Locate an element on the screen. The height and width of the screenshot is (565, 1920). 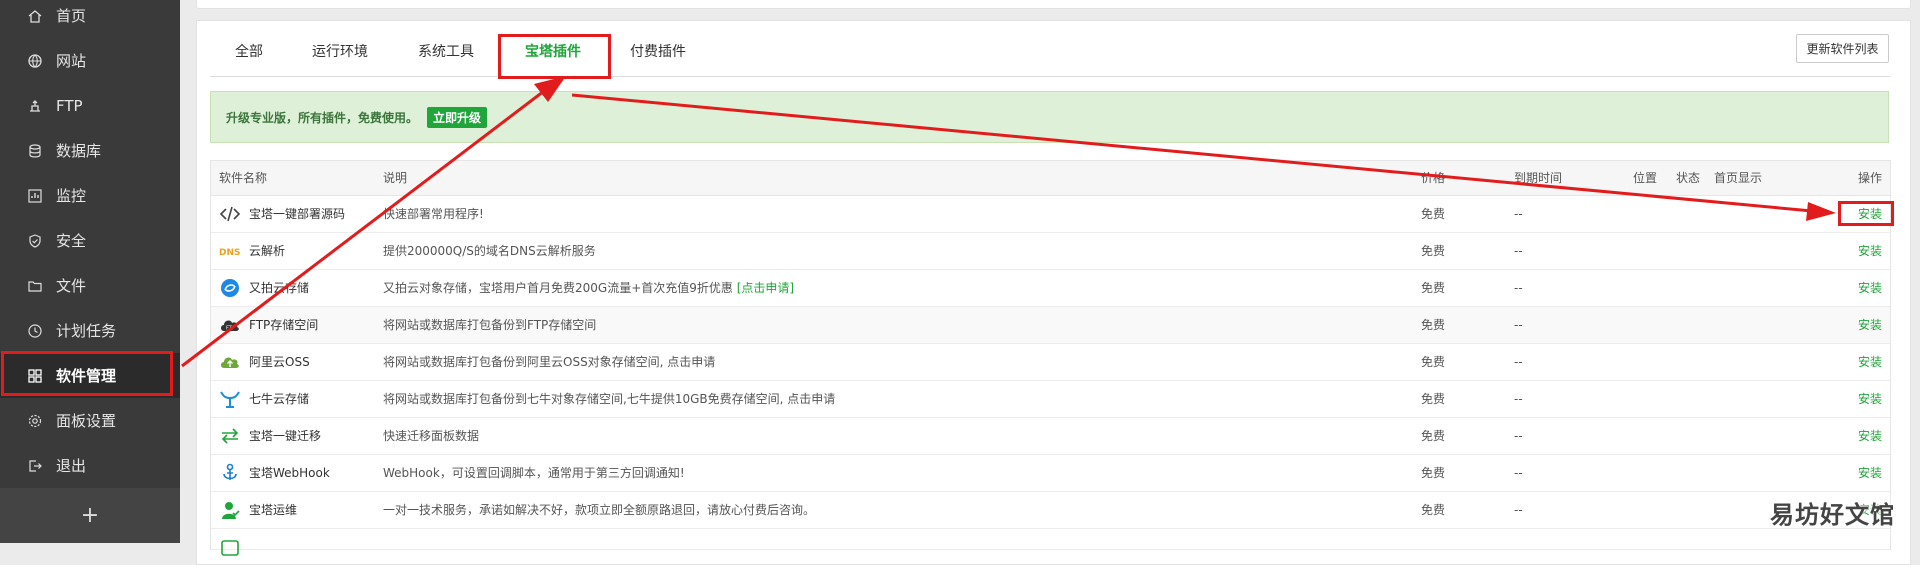
sidebar-item-monitor: 监控 is located at coordinates (90, 195).